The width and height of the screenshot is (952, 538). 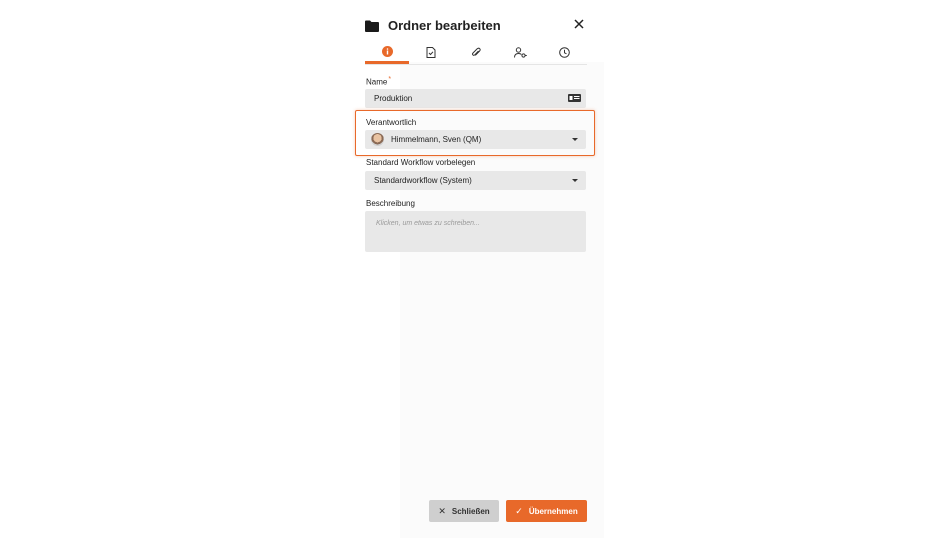 I want to click on responsible-label: Verantwortlich, so click(x=391, y=122).